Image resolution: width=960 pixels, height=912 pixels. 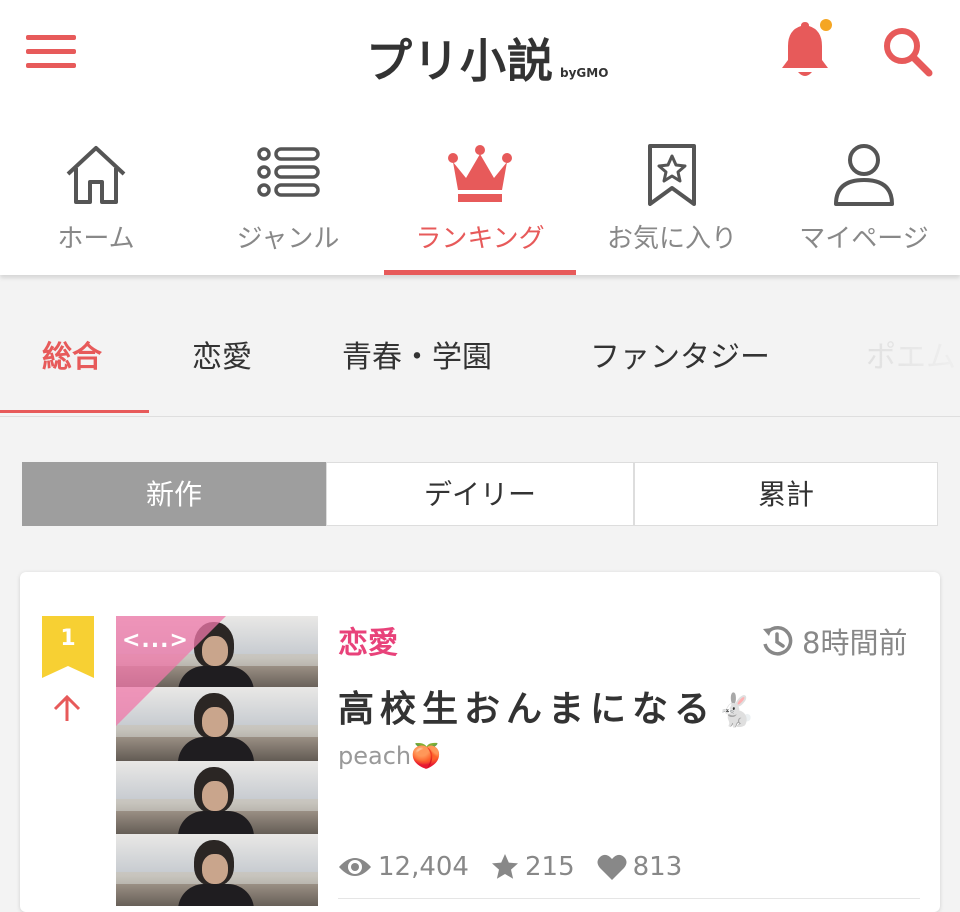 I want to click on tab-genre-overall: 総合, so click(x=72, y=358).